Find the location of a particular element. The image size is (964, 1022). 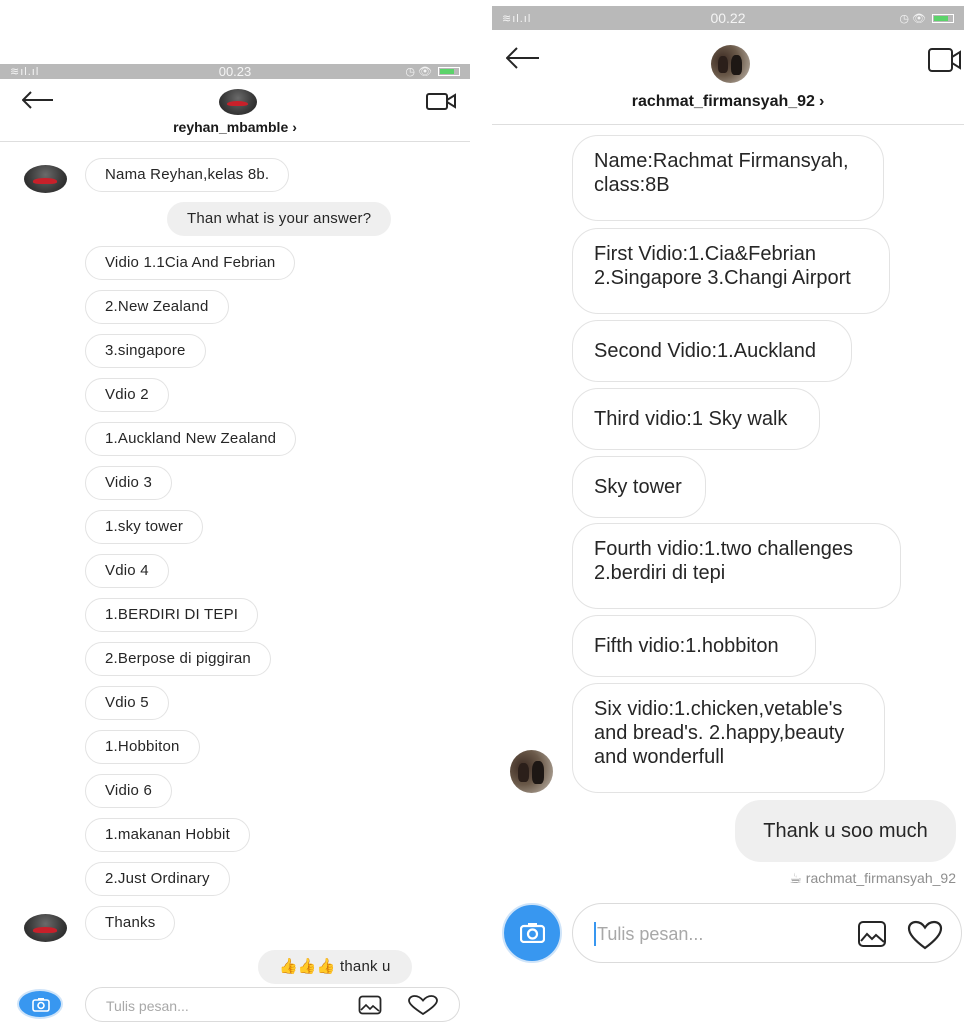

message-bubble: 3.singapore is located at coordinates (145, 351).